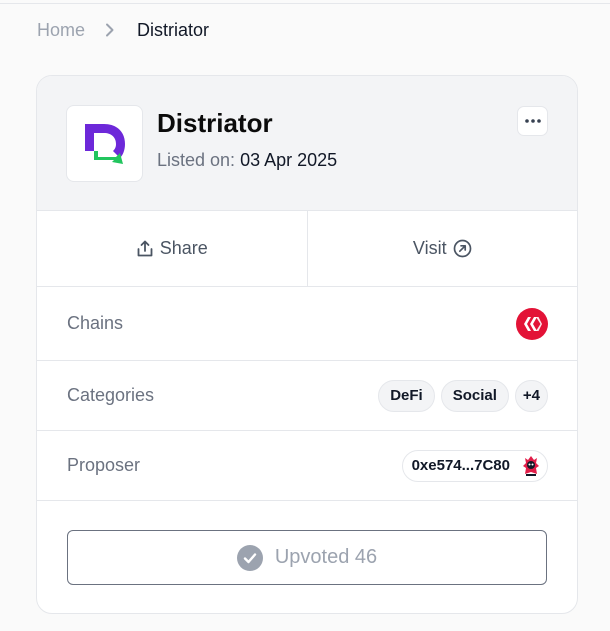 The image size is (610, 631). I want to click on hive-chain-icon, so click(532, 323).